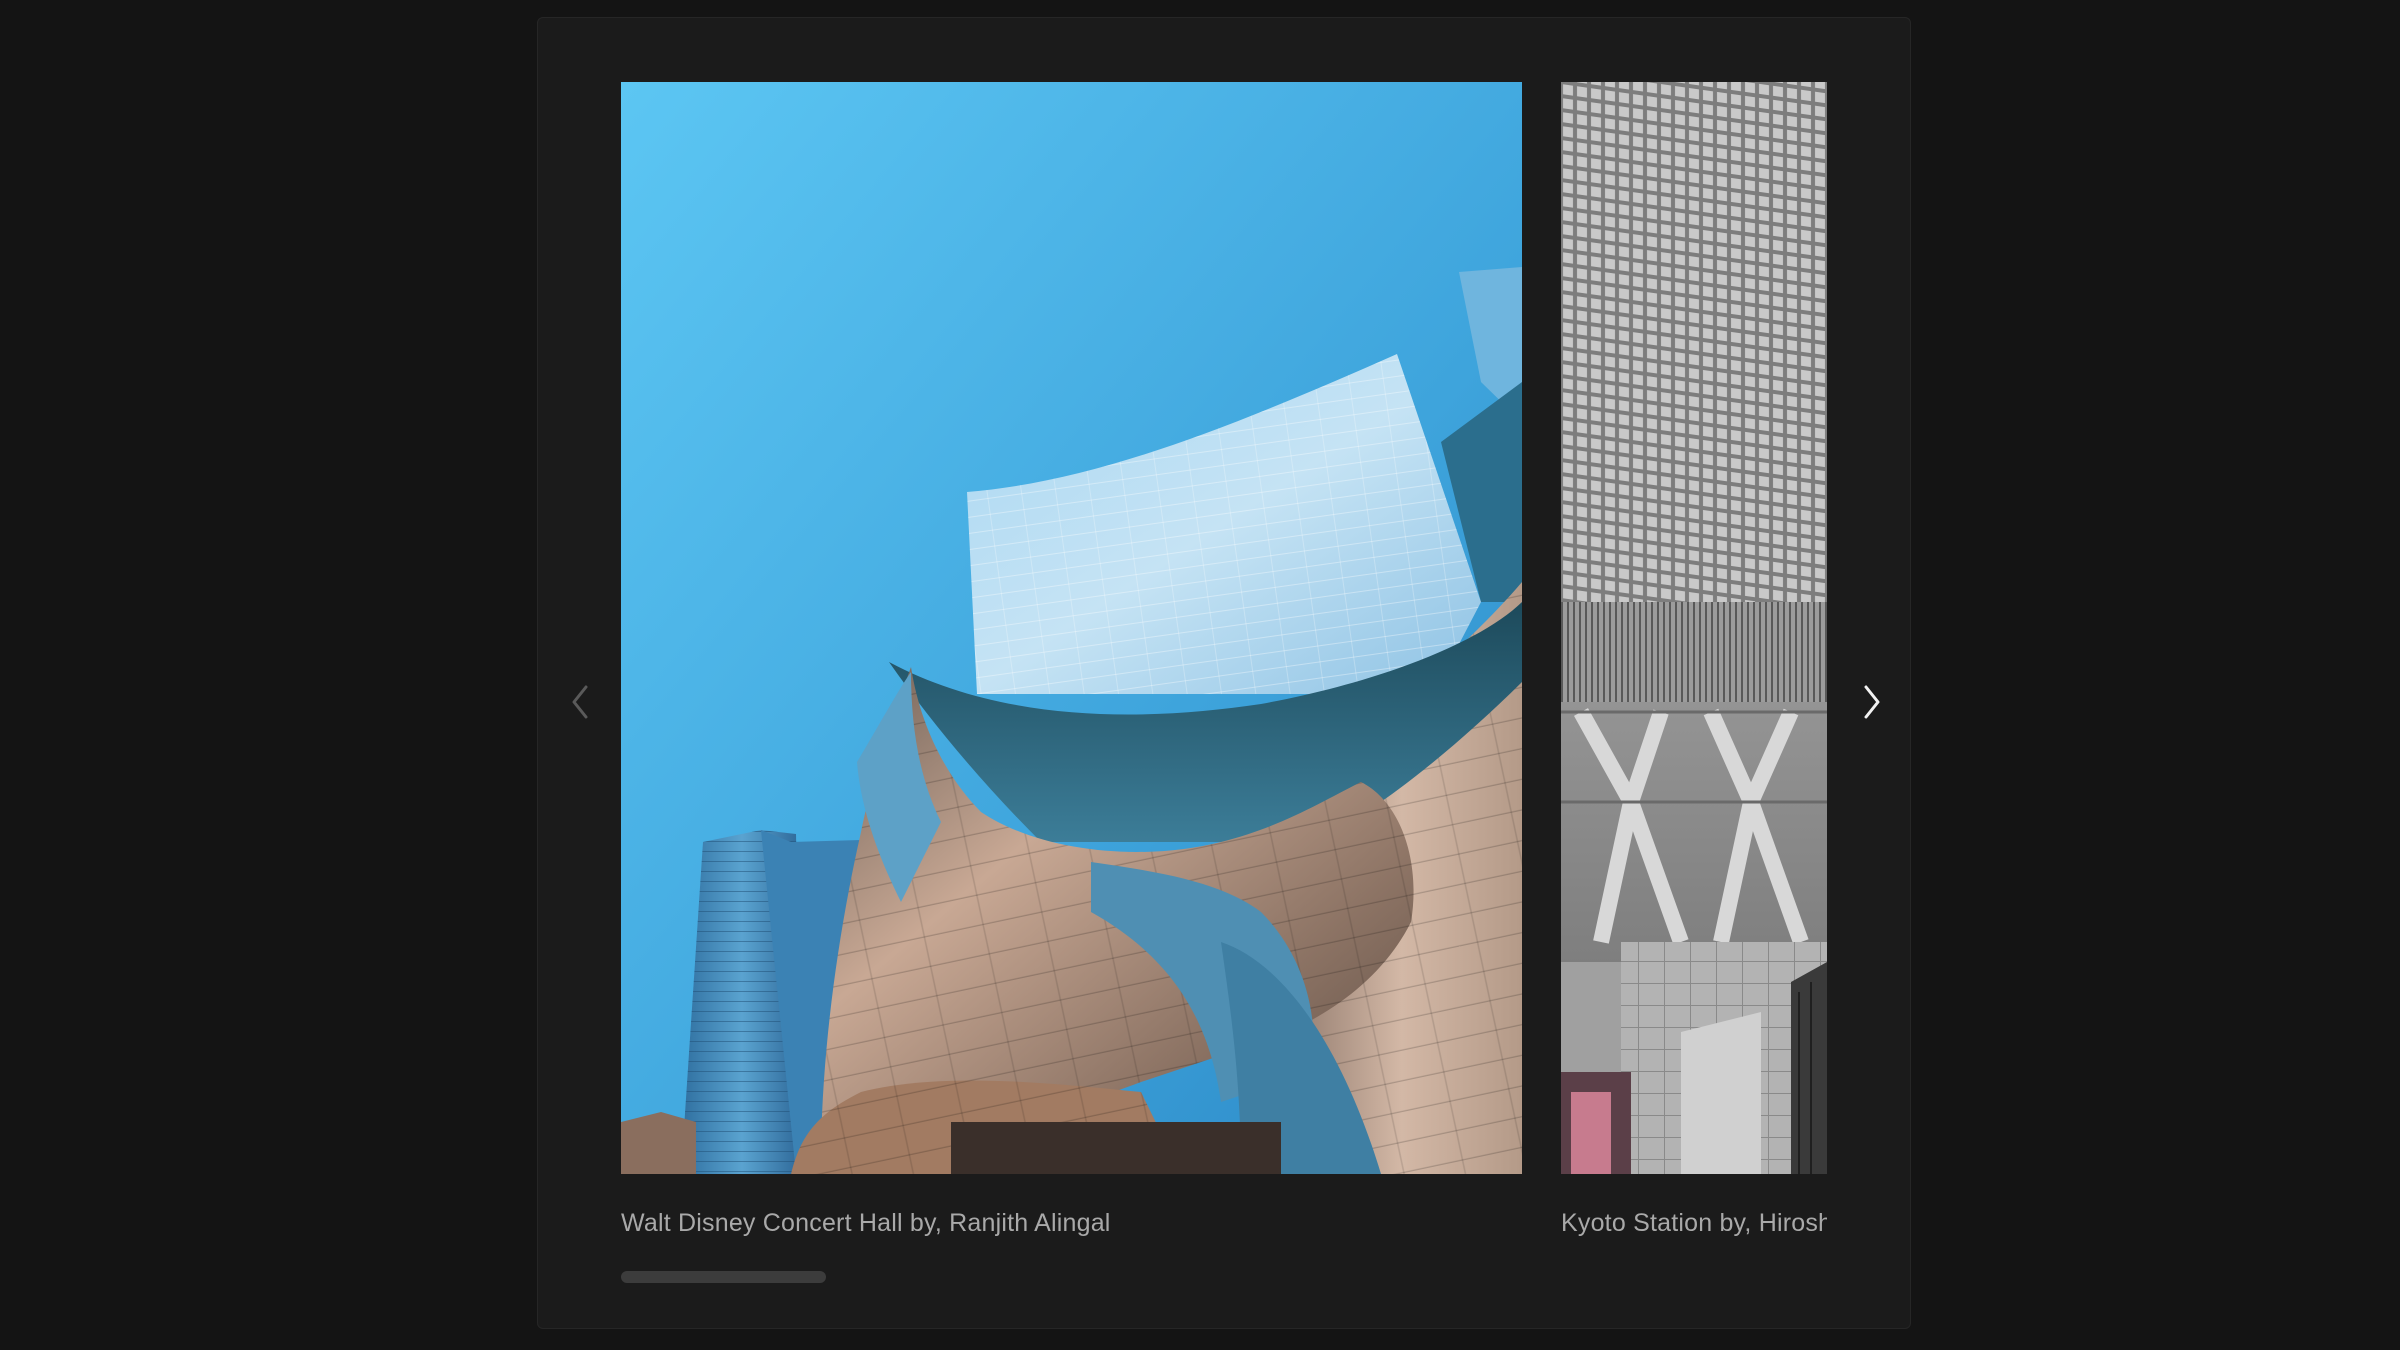 The height and width of the screenshot is (1350, 2400). I want to click on carousel-slide: Kyoto Station by, Hiroshi Tsubono, so click(1694, 672).